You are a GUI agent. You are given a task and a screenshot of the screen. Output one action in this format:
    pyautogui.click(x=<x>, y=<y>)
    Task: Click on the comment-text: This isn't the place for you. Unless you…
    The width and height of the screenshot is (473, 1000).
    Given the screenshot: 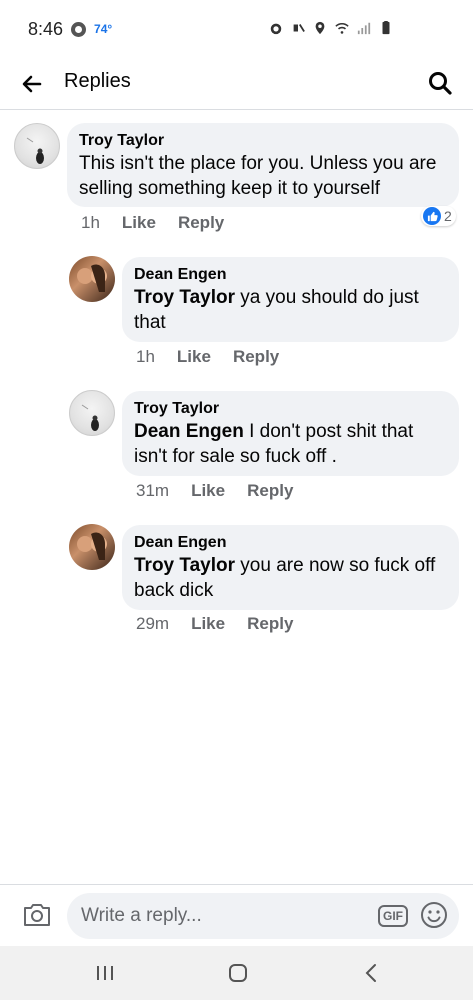 What is the action you would take?
    pyautogui.click(x=258, y=176)
    